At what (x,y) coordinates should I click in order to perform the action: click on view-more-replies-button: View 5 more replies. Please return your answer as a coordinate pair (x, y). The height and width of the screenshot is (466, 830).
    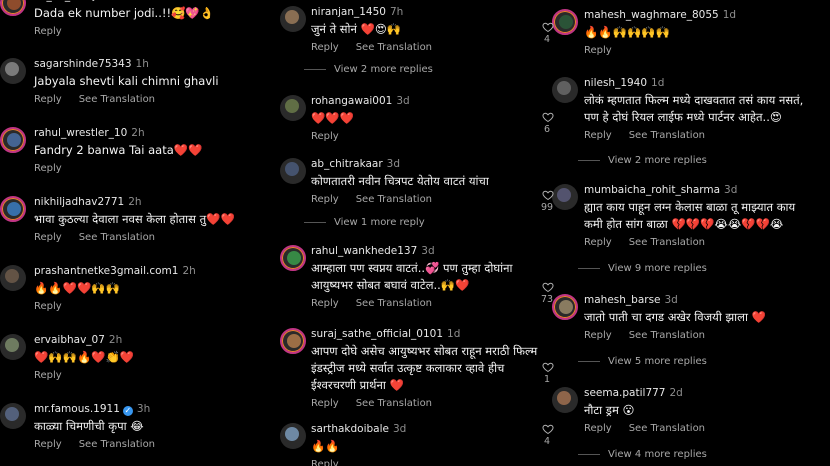
    Looking at the image, I should click on (642, 361).